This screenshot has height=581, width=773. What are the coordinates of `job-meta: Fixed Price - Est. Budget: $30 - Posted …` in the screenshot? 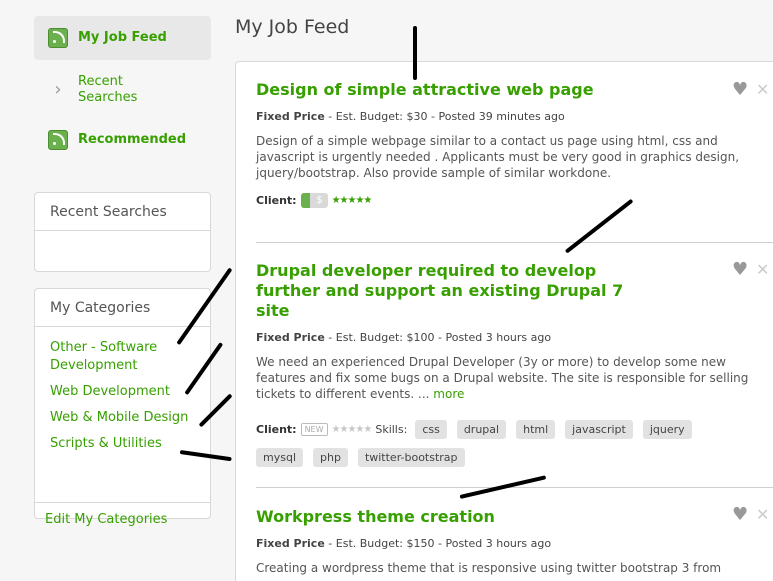 It's located at (514, 116).